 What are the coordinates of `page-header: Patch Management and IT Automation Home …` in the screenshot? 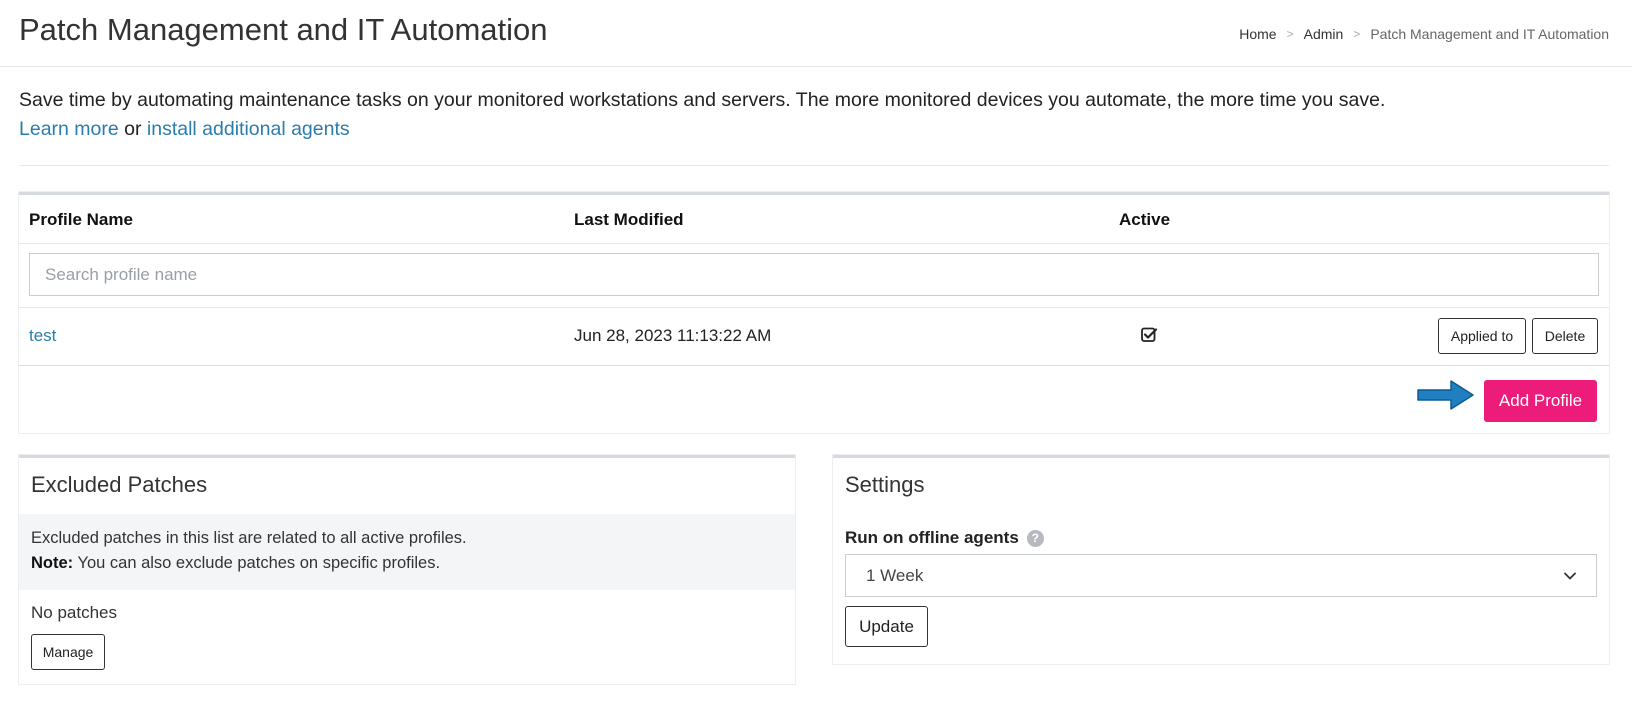 It's located at (816, 33).